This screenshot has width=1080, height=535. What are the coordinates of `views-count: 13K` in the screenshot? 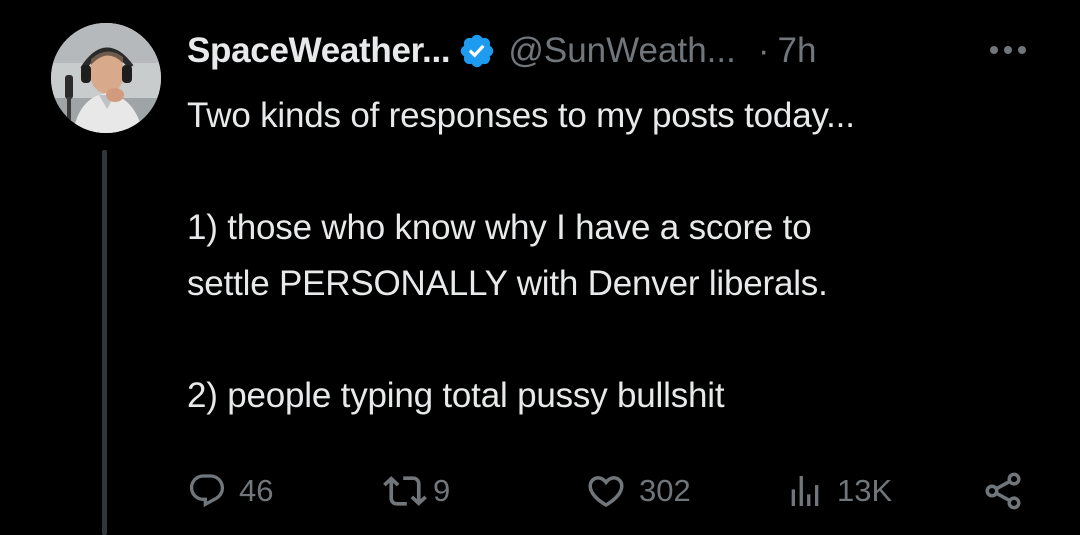 It's located at (865, 490).